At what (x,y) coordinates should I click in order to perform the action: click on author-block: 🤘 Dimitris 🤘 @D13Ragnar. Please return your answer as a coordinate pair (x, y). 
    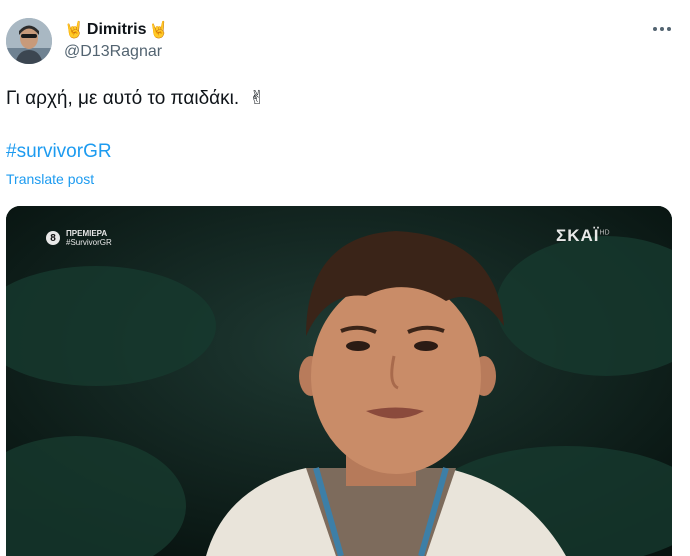
    Looking at the image, I should click on (116, 40).